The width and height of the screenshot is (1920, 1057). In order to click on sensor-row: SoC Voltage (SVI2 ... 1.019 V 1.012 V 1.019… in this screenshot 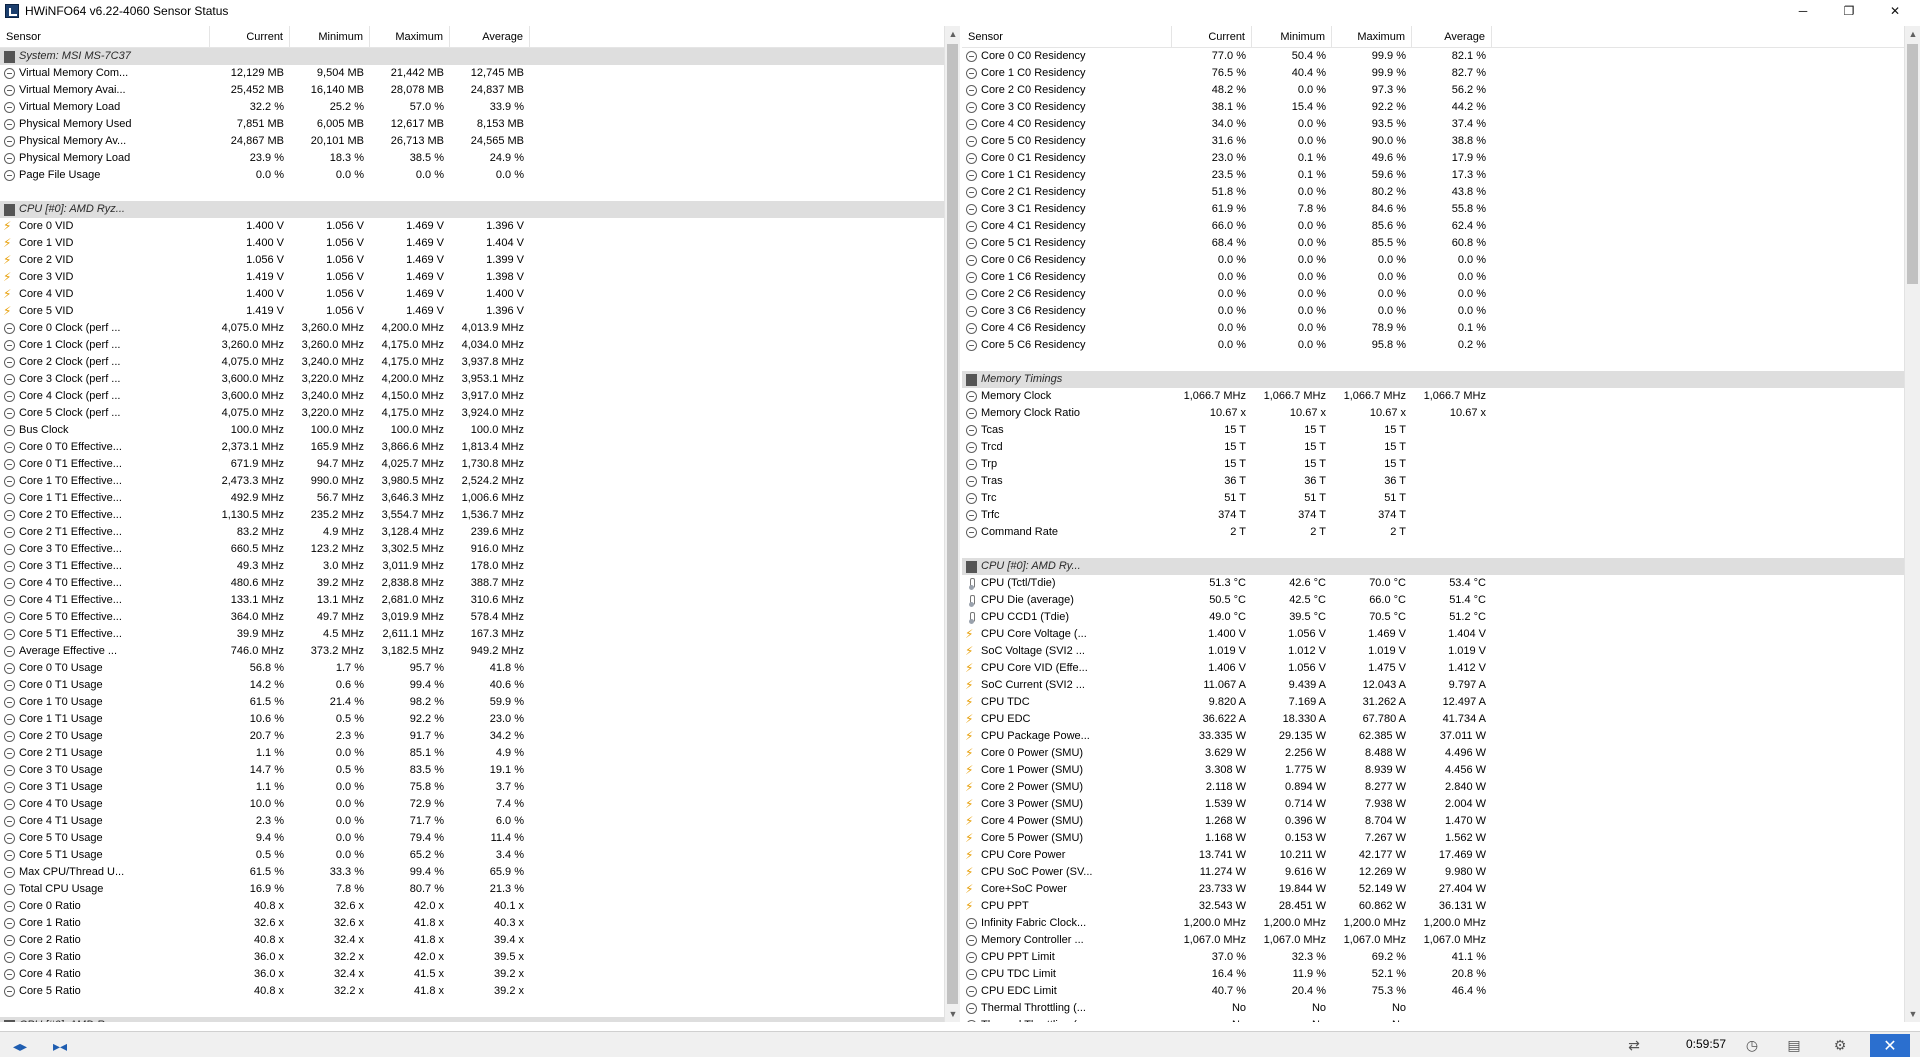, I will do `click(1433, 651)`.